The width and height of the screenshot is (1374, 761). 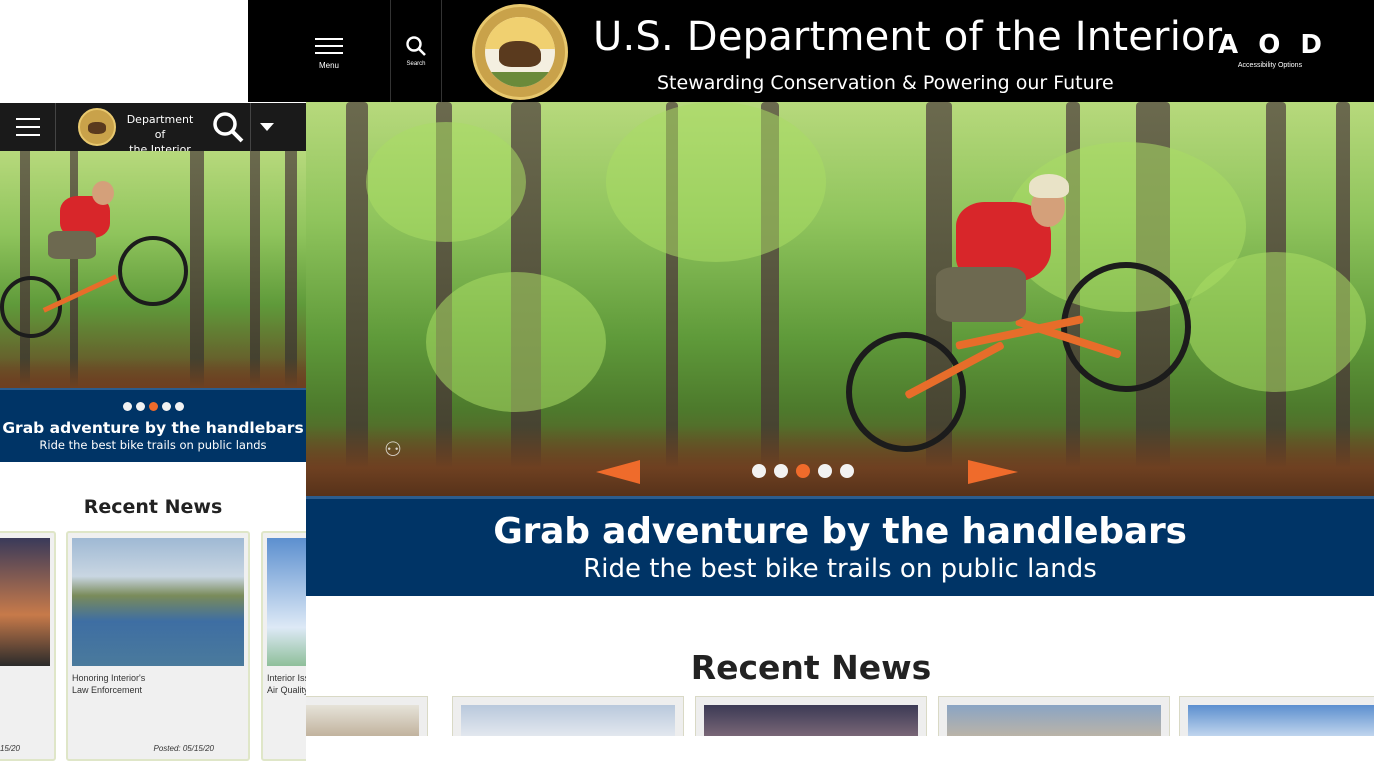 What do you see at coordinates (393, 449) in the screenshot?
I see `photo-credit-icon: ⚇` at bounding box center [393, 449].